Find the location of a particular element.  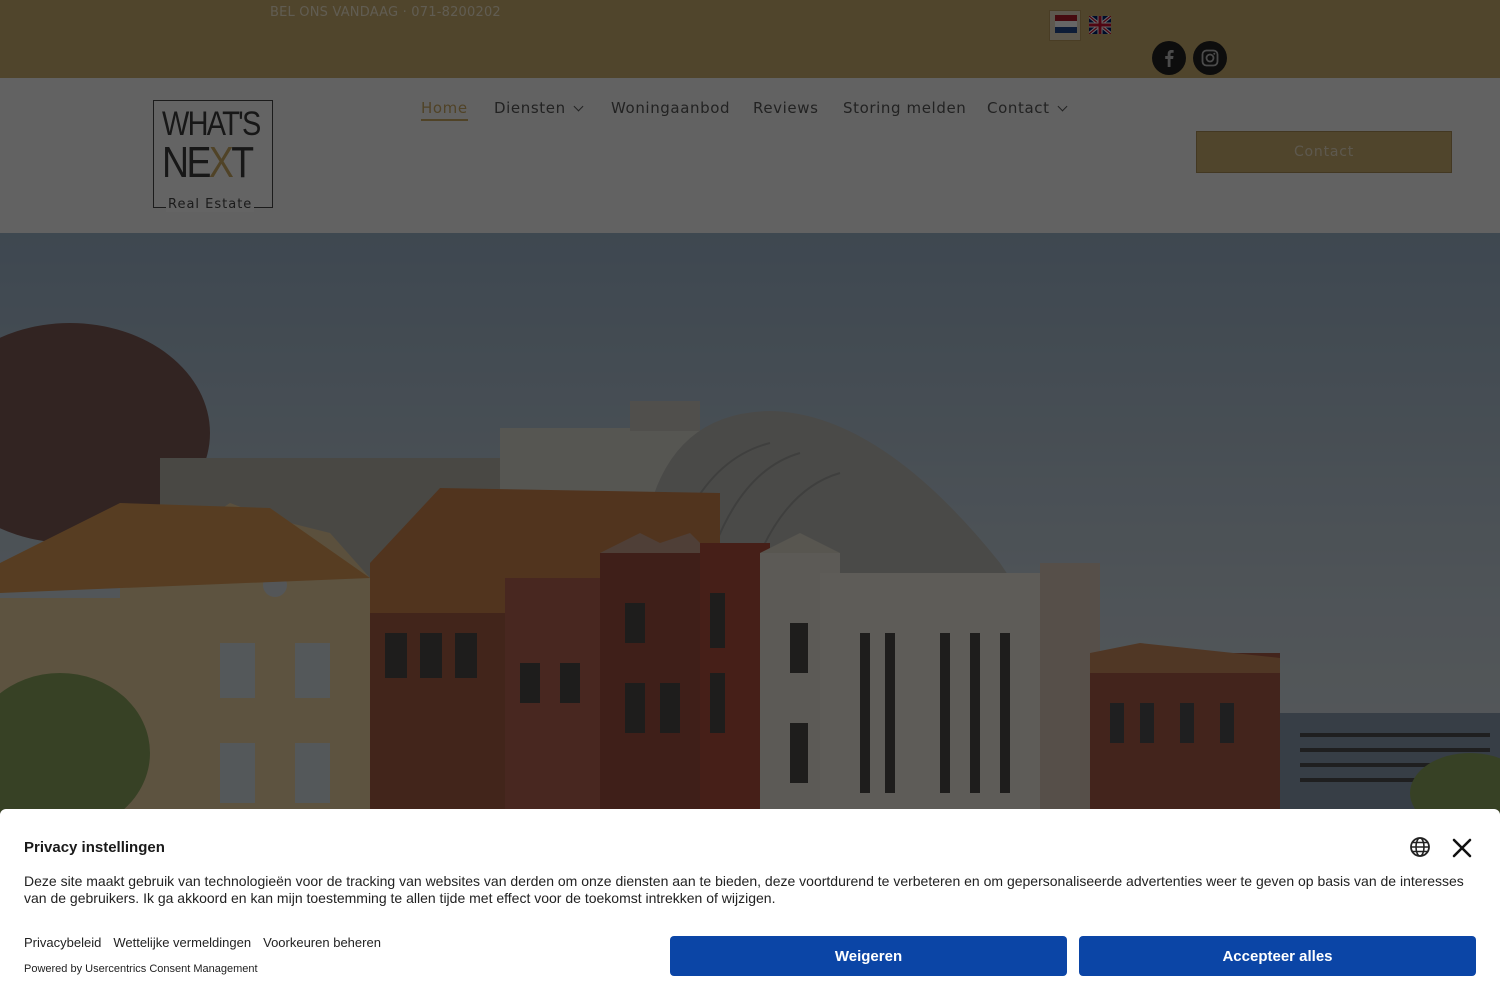

logo-line-1: WHAT'S is located at coordinates (211, 124).